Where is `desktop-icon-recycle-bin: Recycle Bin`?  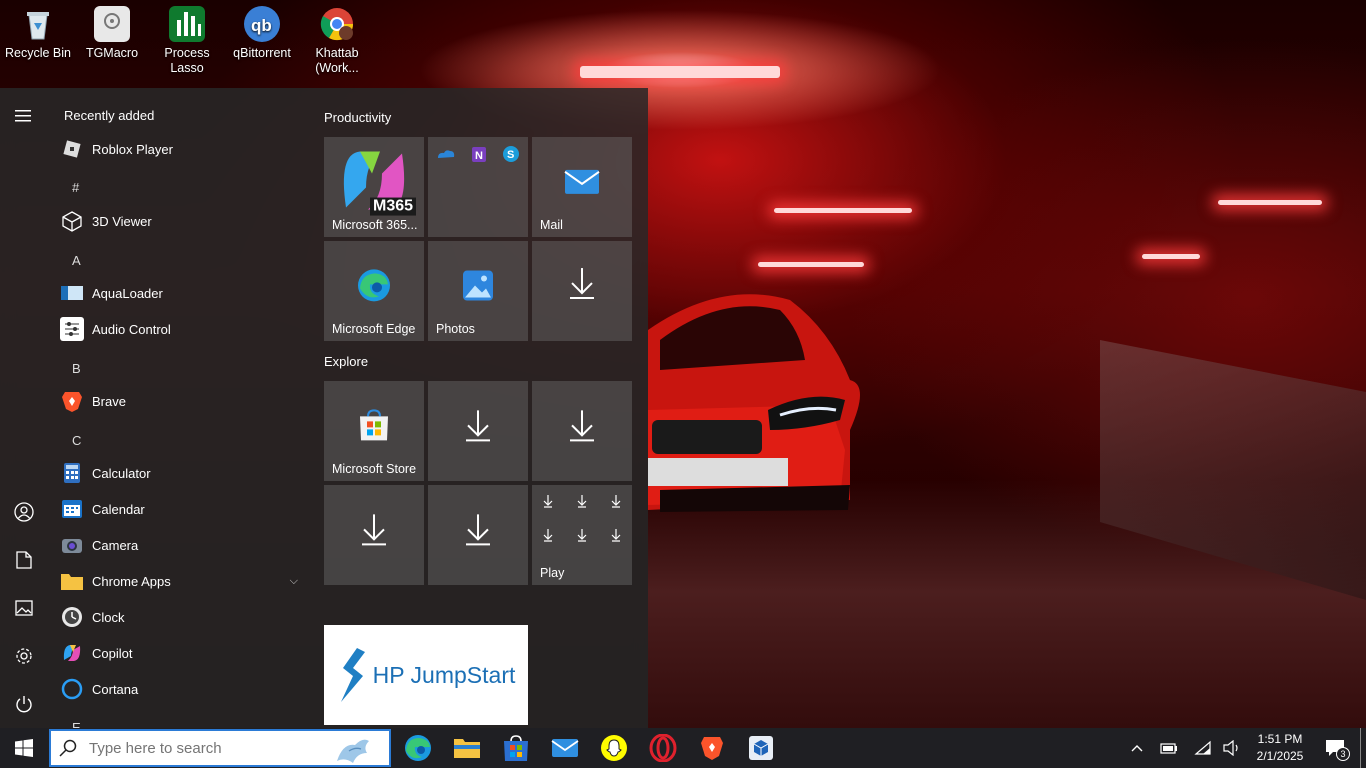 desktop-icon-recycle-bin: Recycle Bin is located at coordinates (38, 32).